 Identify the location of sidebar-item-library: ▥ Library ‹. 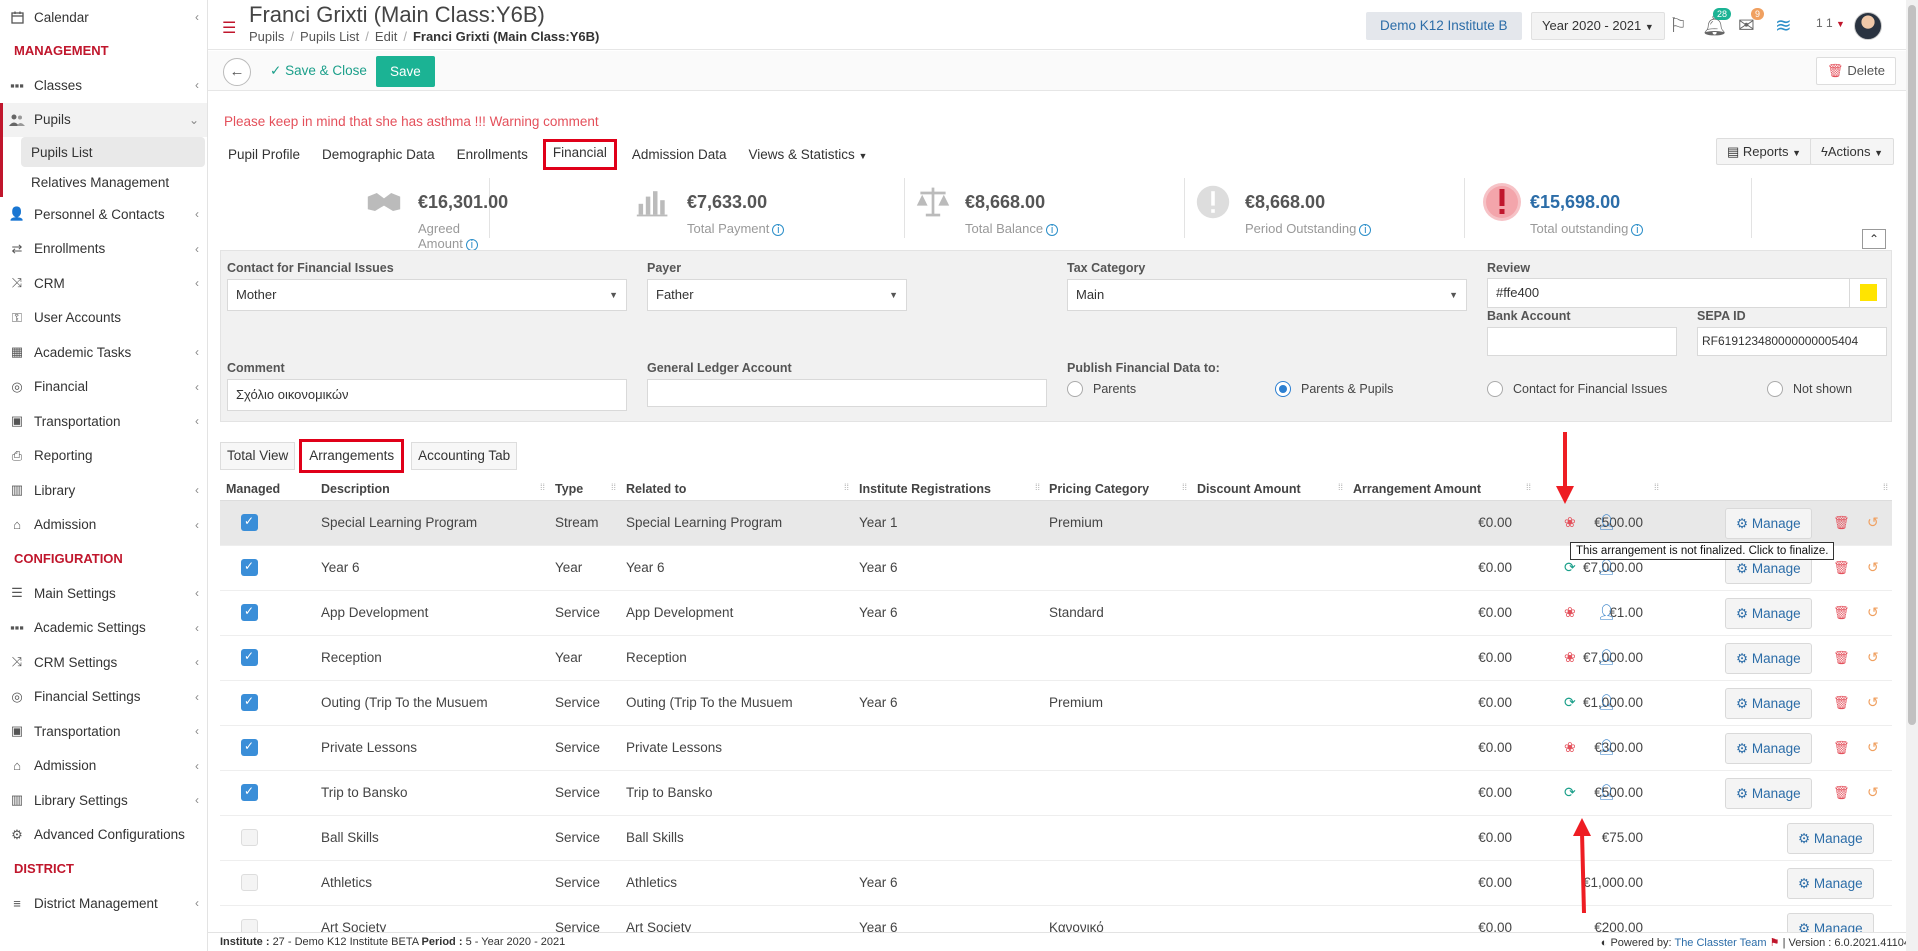
(103, 490).